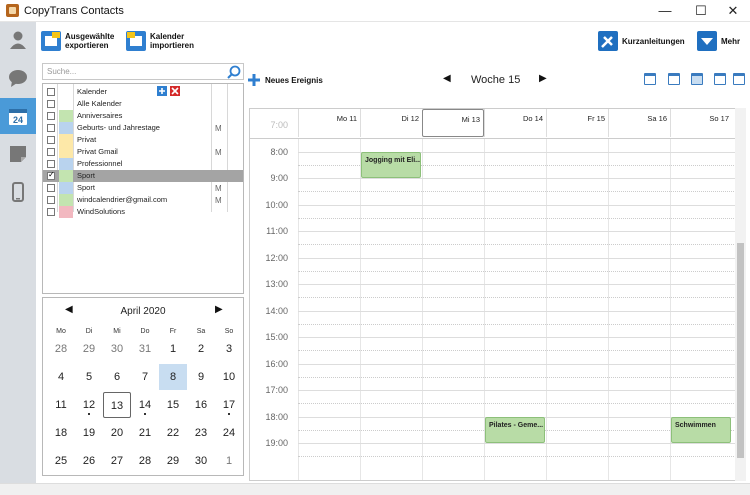 The height and width of the screenshot is (495, 750). Describe the element at coordinates (143, 212) in the screenshot. I see `calendar-row: WindSolutions` at that location.